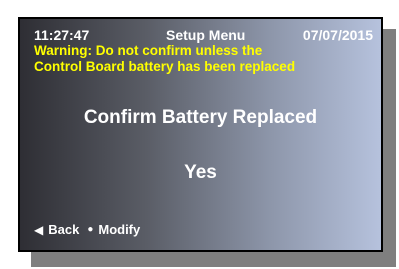 This screenshot has height=269, width=399. What do you see at coordinates (206, 35) in the screenshot?
I see `screen-title: Setup Menu` at bounding box center [206, 35].